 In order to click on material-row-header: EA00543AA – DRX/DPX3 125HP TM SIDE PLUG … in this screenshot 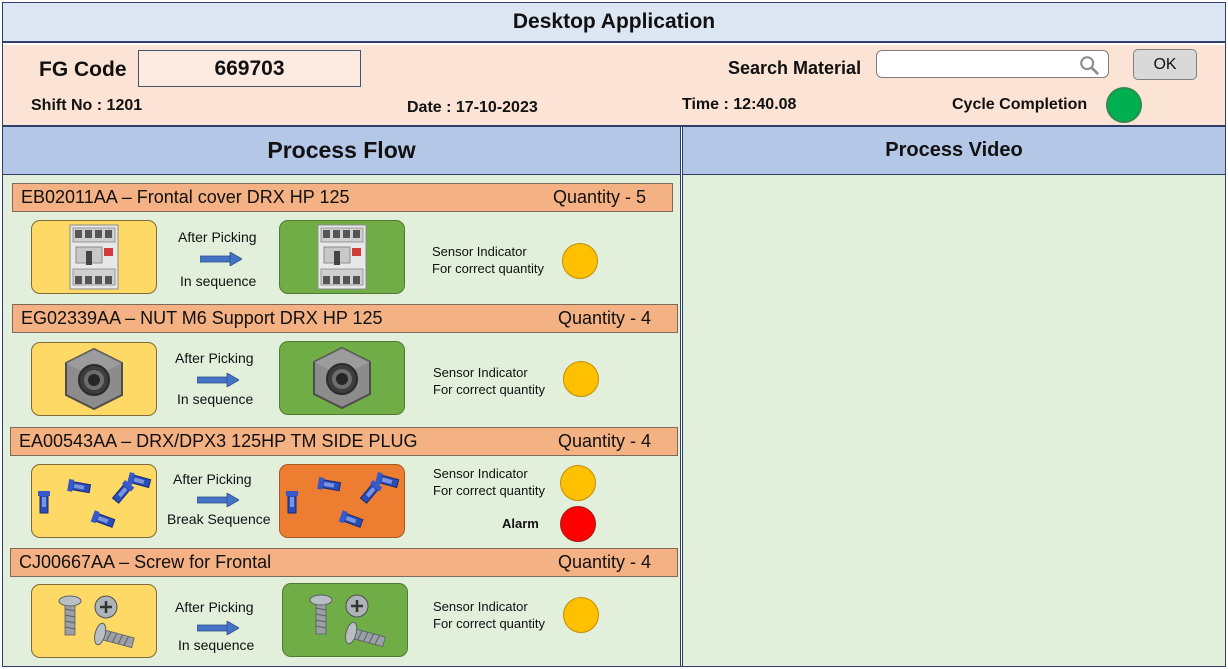, I will do `click(344, 441)`.